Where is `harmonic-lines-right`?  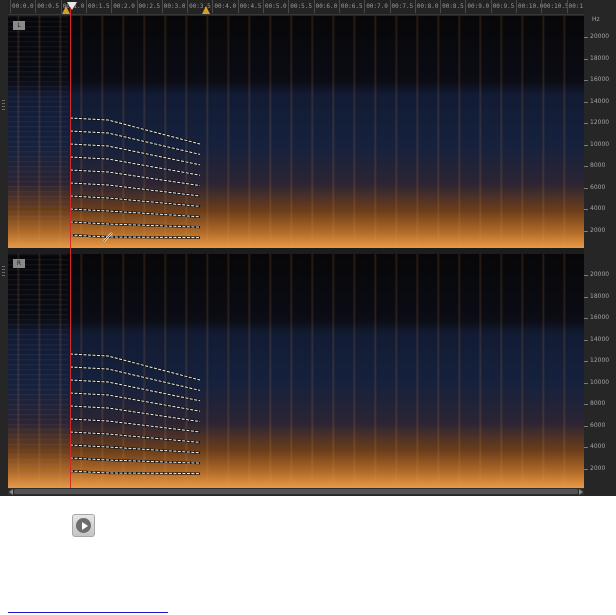
harmonic-lines-right is located at coordinates (135, 413).